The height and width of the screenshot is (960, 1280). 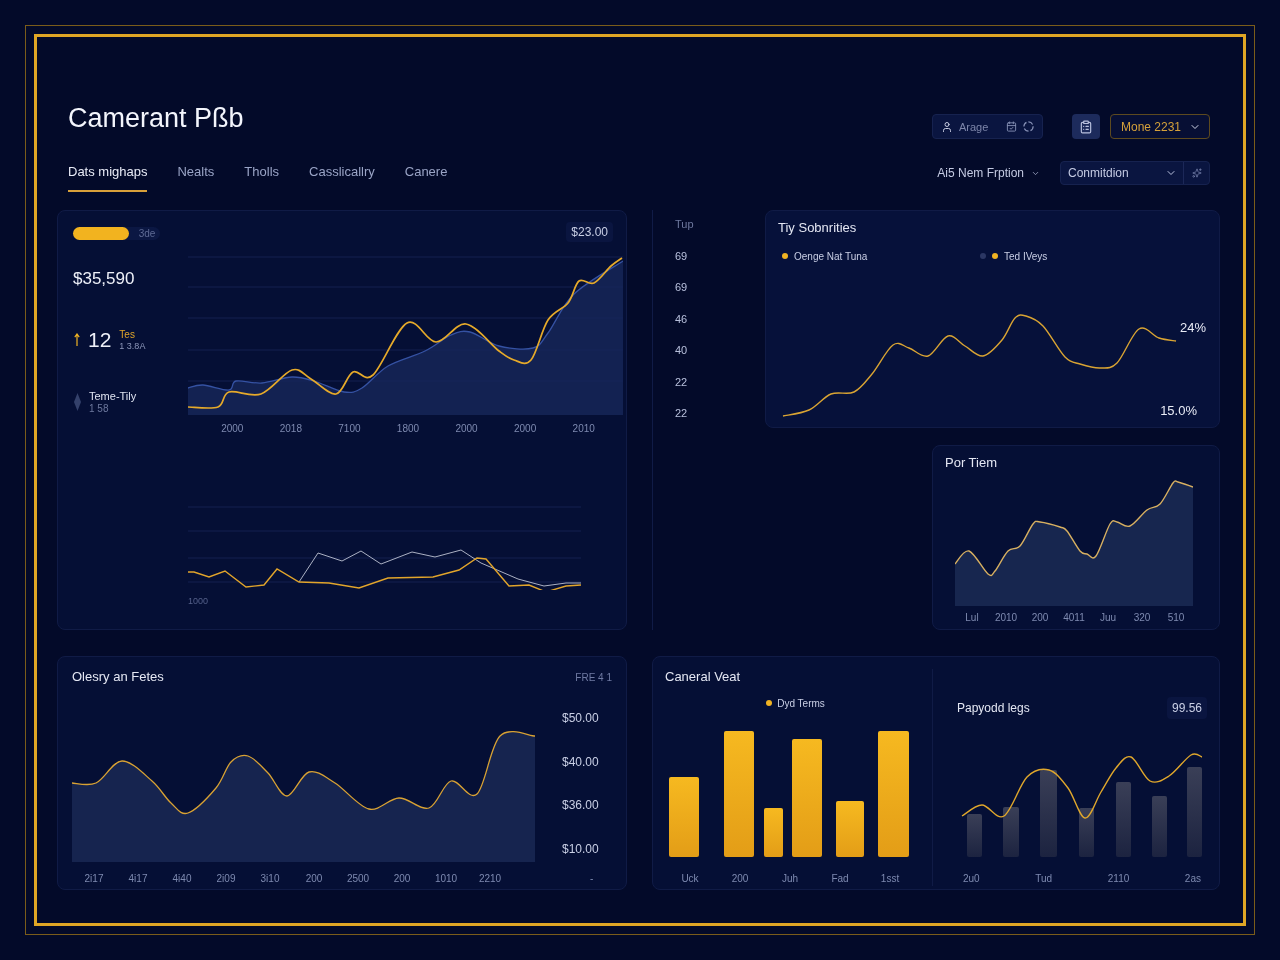 I want to click on metric-value: 1 58, so click(x=99, y=409).